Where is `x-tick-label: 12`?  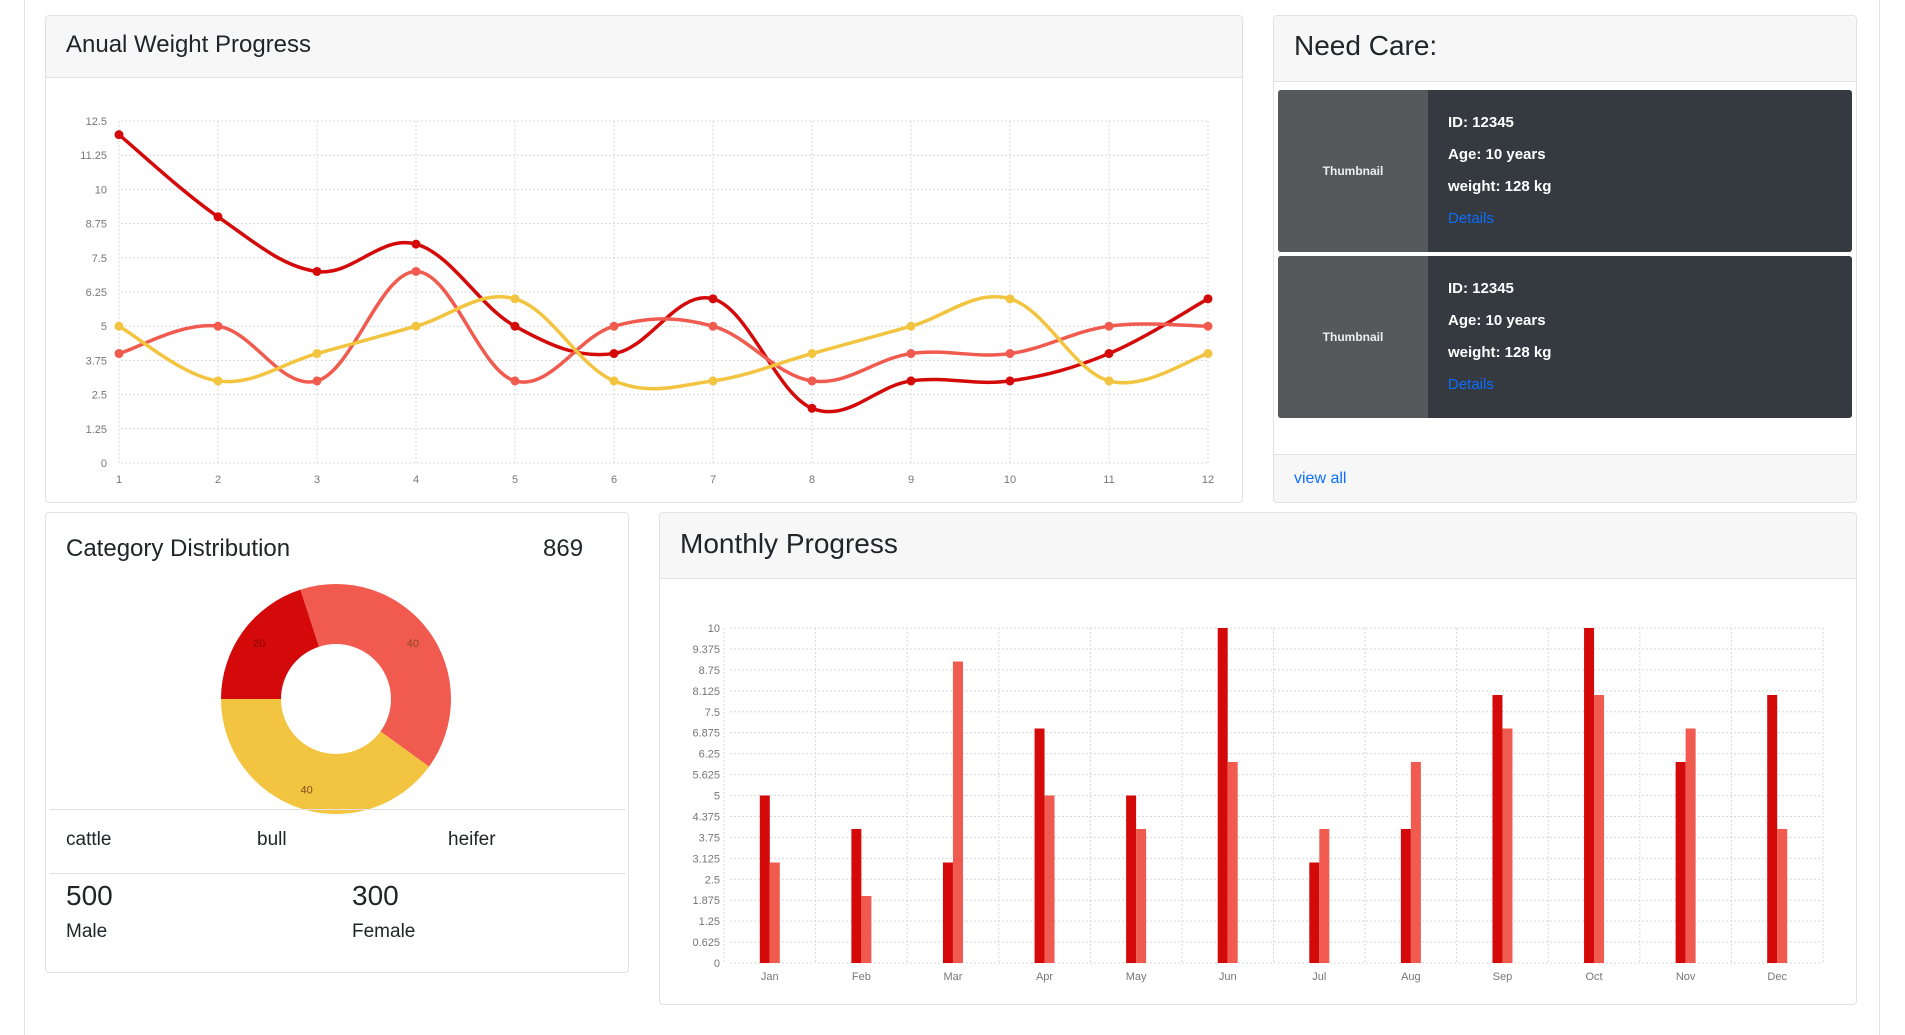
x-tick-label: 12 is located at coordinates (1208, 480).